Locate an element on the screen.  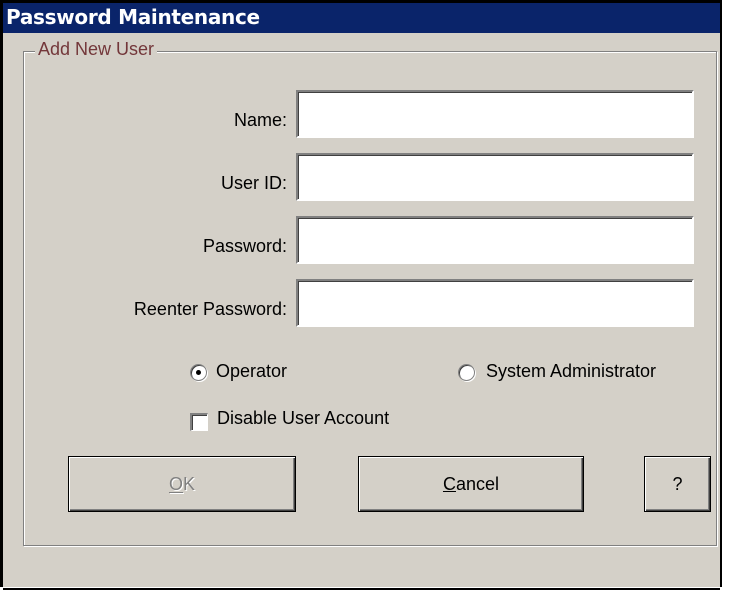
user-id-field is located at coordinates (495, 177).